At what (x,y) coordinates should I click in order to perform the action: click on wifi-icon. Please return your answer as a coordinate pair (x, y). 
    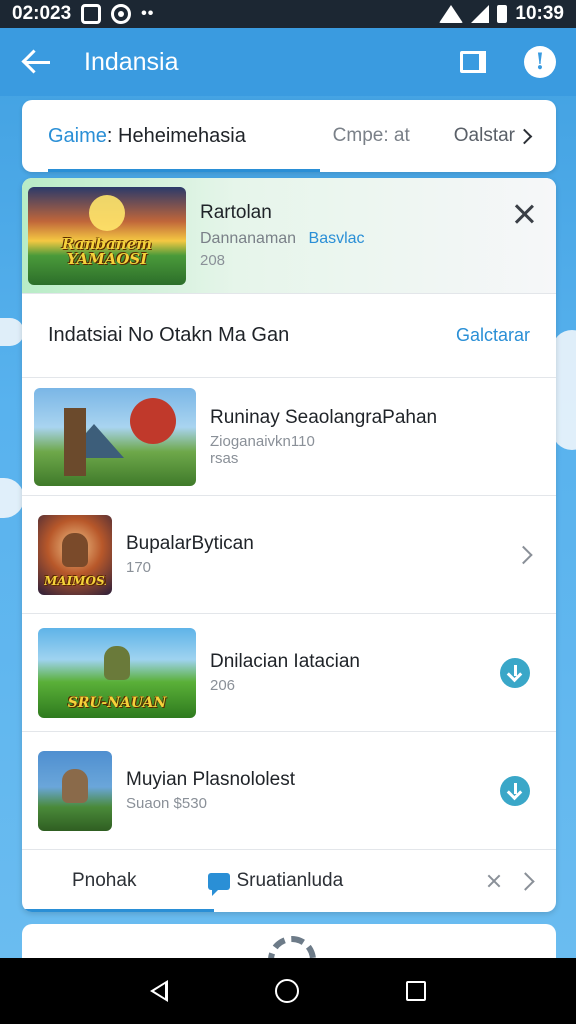
    Looking at the image, I should click on (451, 14).